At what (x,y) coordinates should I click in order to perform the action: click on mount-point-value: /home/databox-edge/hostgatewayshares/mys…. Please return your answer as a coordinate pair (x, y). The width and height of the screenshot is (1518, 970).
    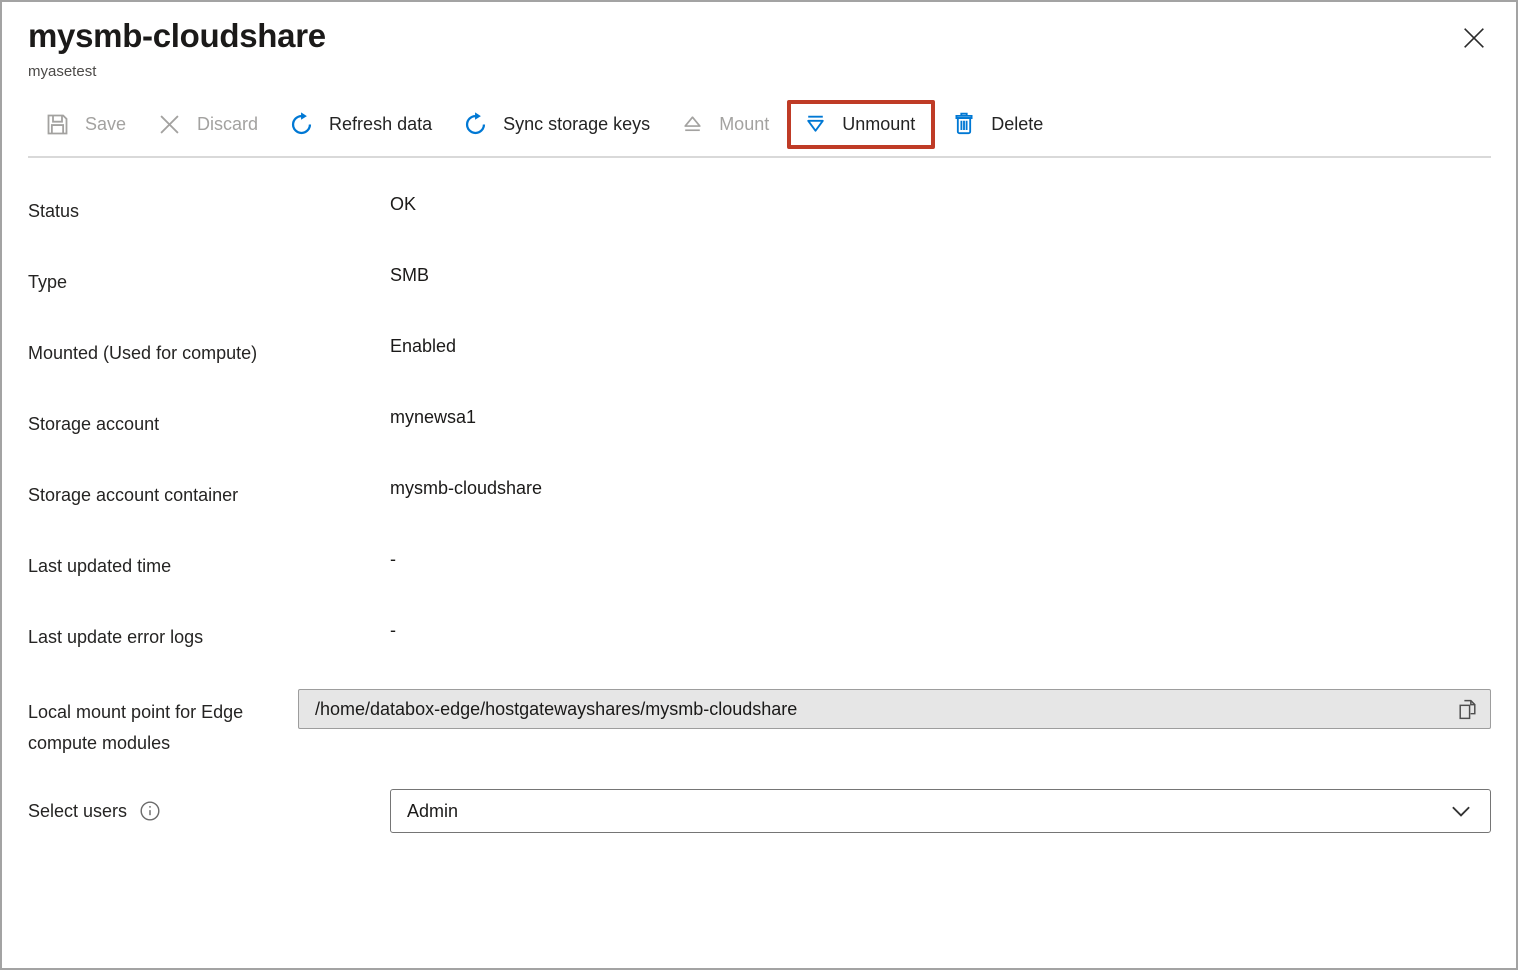
    Looking at the image, I should click on (556, 708).